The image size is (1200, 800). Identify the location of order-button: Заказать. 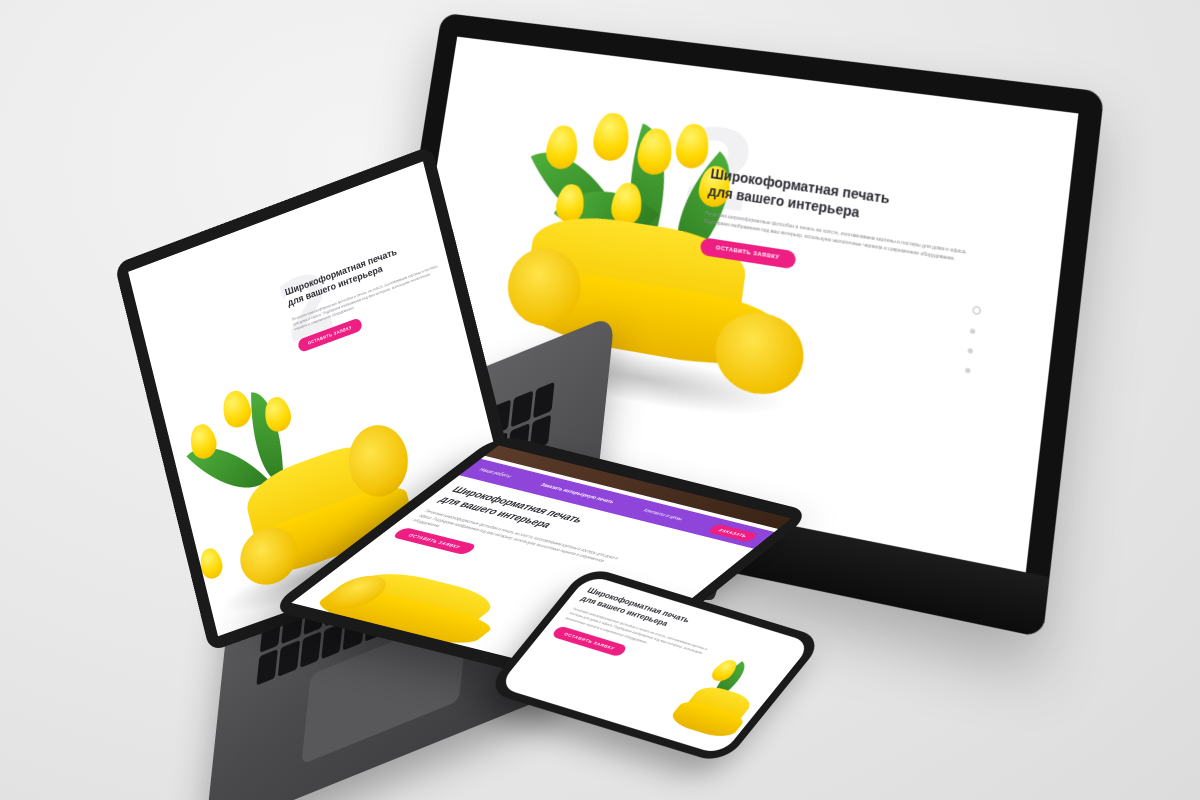
(733, 533).